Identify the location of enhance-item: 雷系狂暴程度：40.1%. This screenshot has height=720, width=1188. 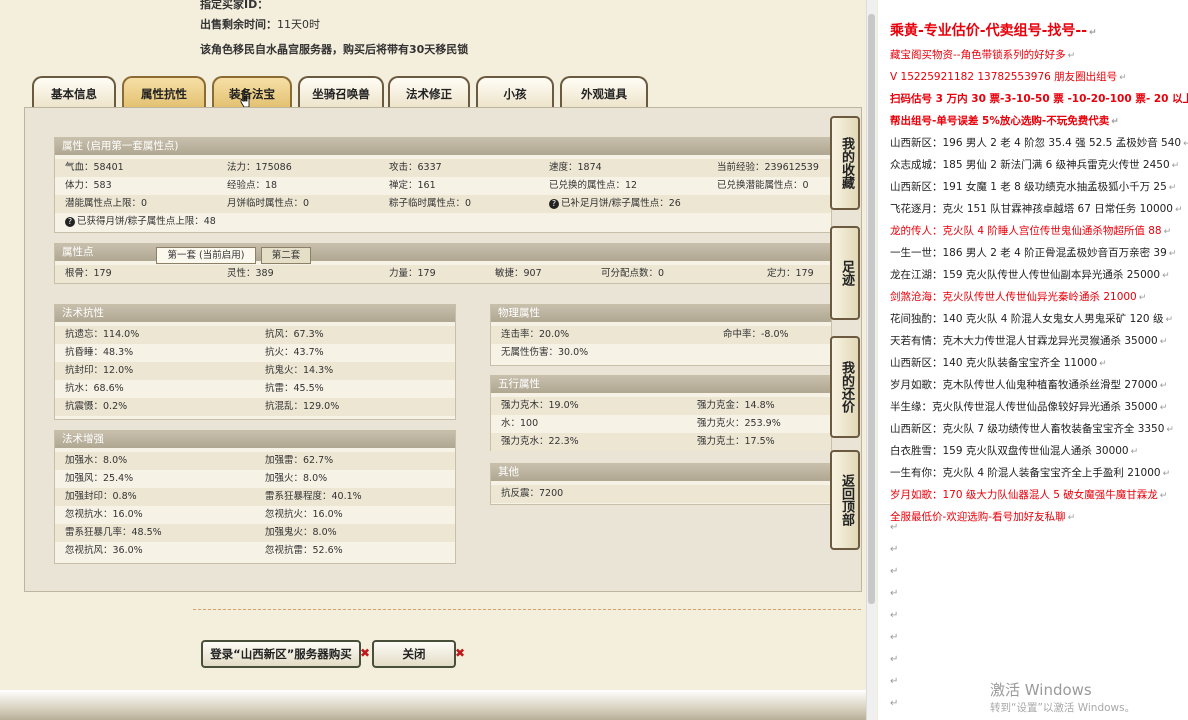
(313, 496).